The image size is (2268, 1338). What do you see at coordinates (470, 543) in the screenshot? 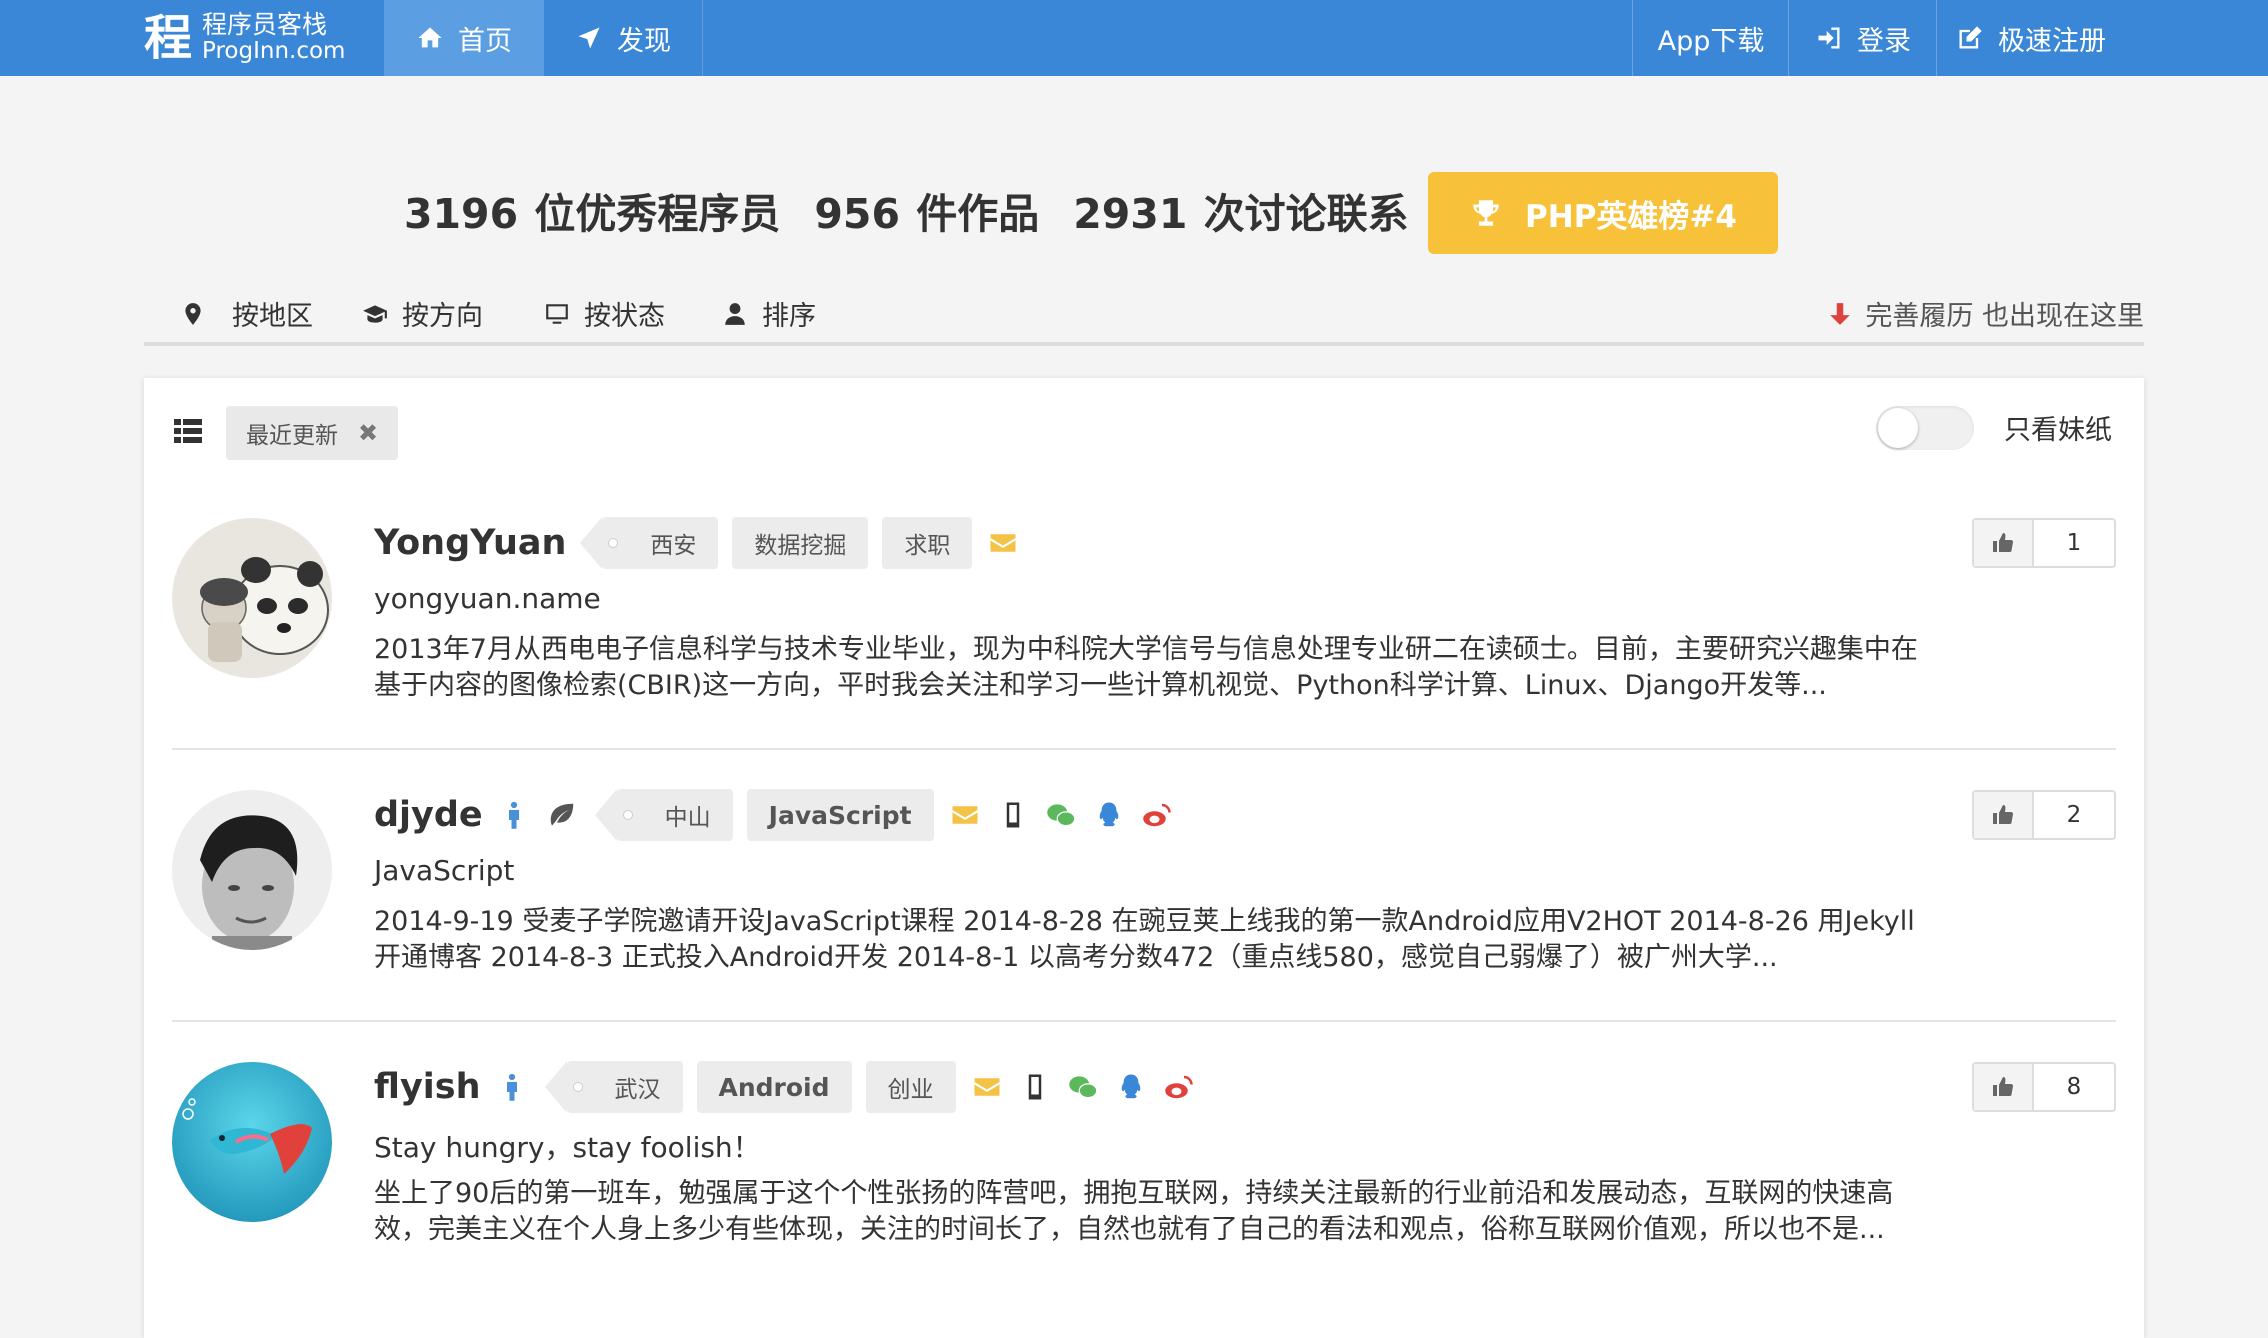
I see `user-name: YongYuan` at bounding box center [470, 543].